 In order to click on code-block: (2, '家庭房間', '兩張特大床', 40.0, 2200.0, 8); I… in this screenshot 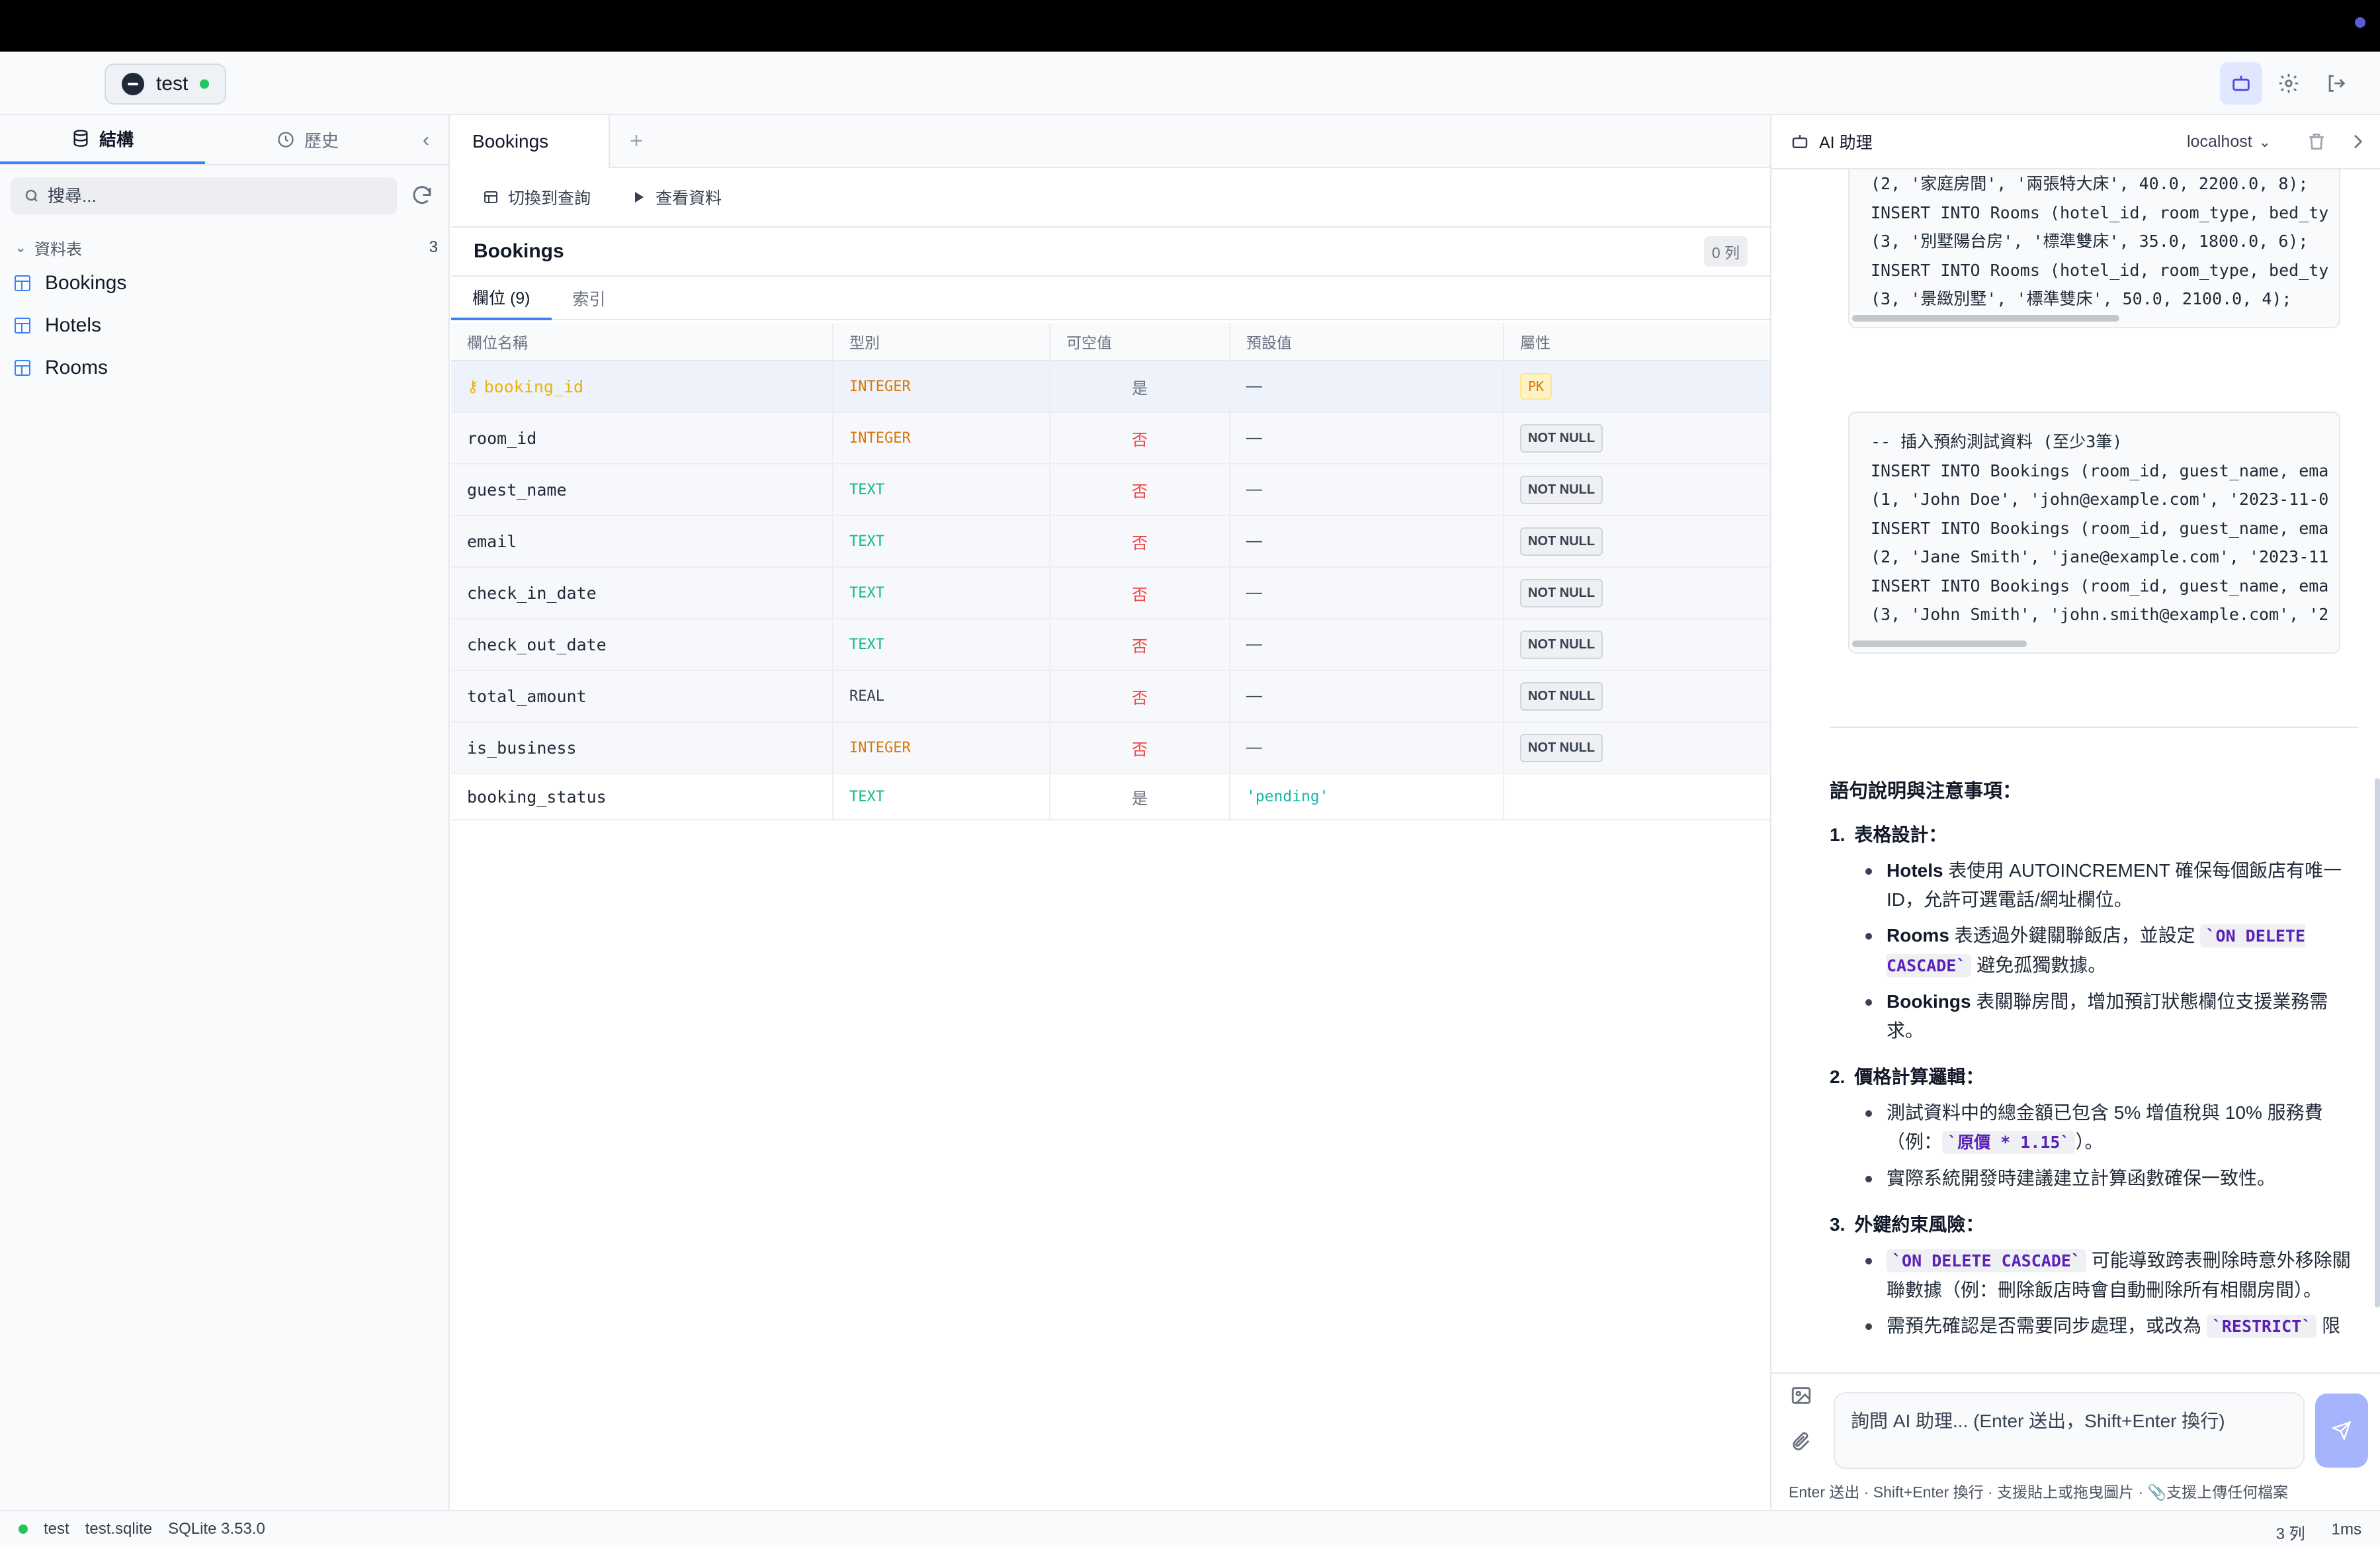, I will do `click(2094, 248)`.